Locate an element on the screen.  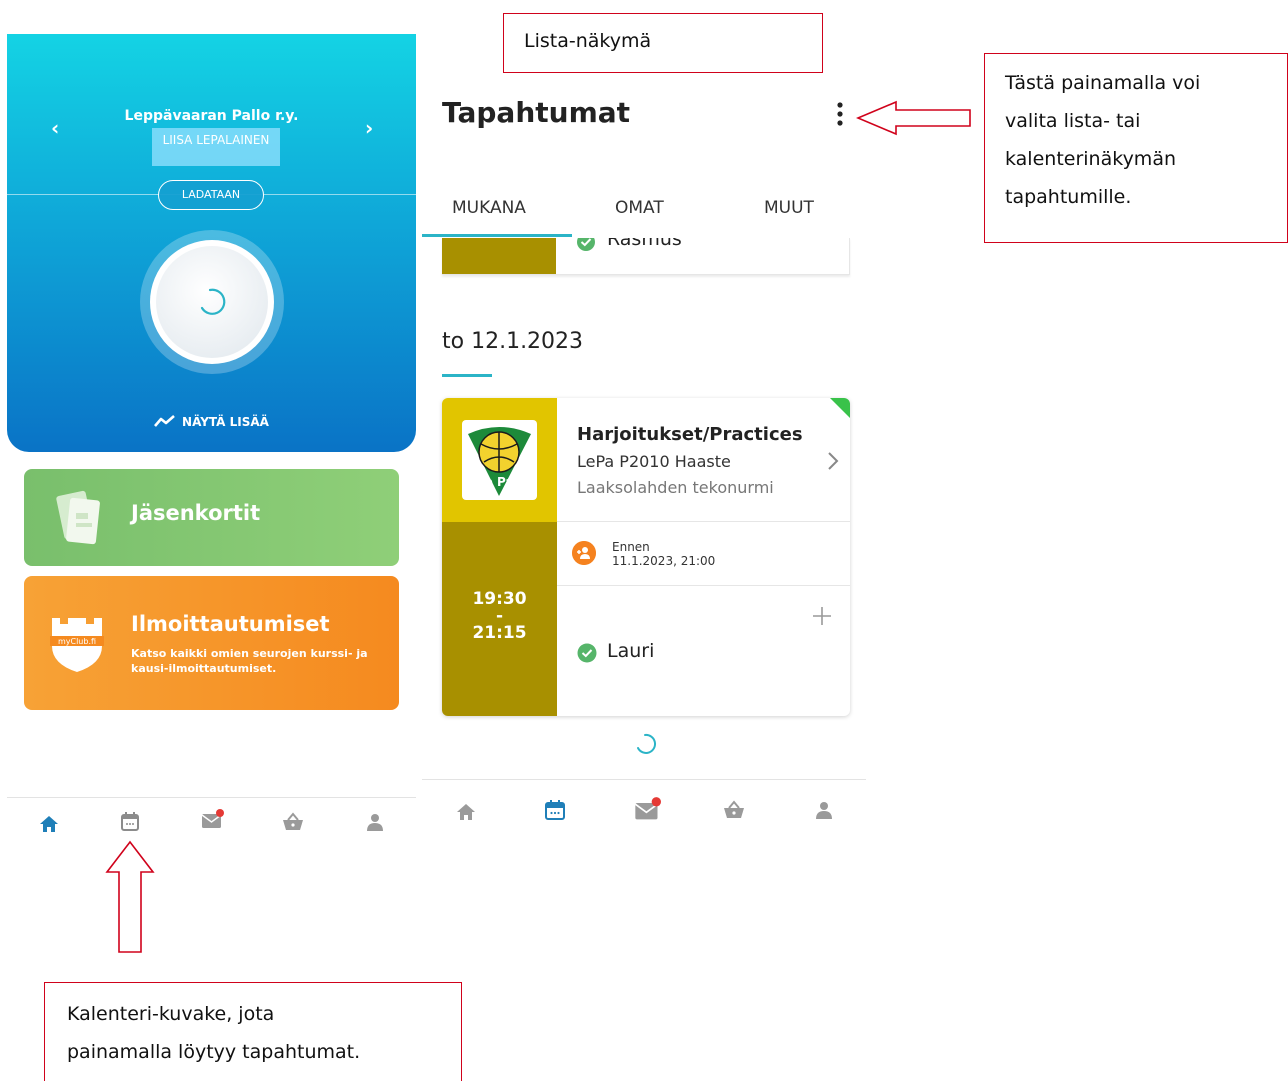
club-name: Leppävaaran Pallo r.y. is located at coordinates (211, 116).